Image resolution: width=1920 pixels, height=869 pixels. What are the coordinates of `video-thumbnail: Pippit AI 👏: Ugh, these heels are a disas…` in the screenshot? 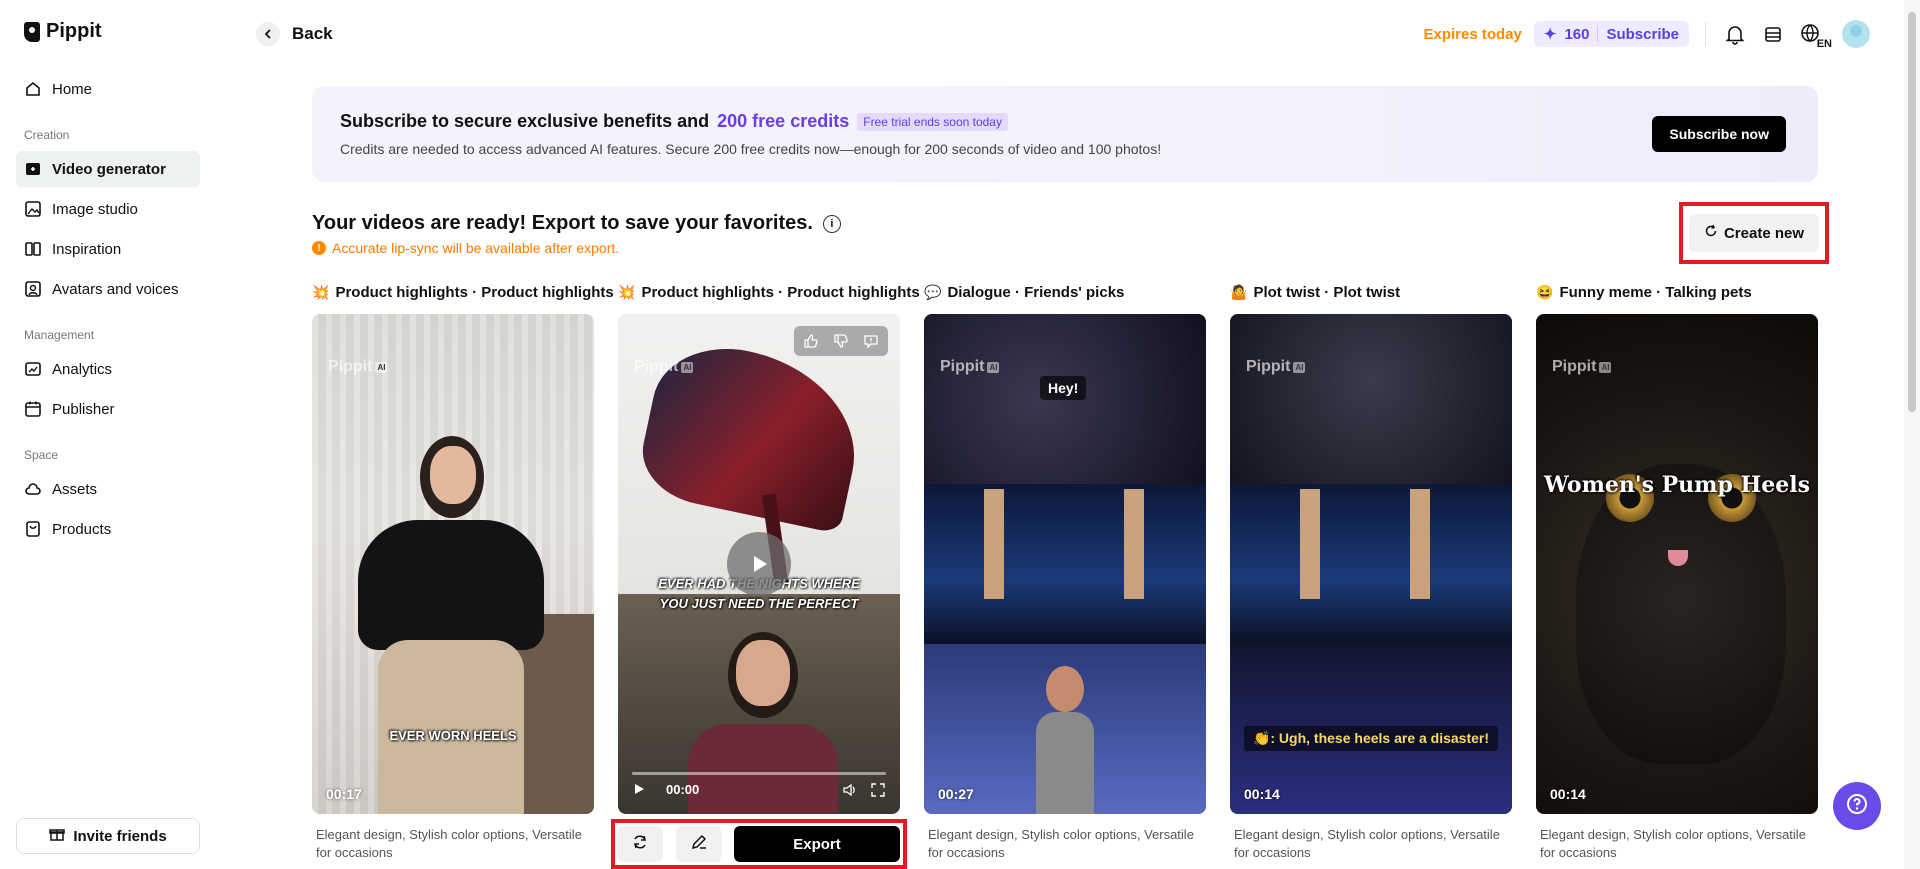 It's located at (1371, 564).